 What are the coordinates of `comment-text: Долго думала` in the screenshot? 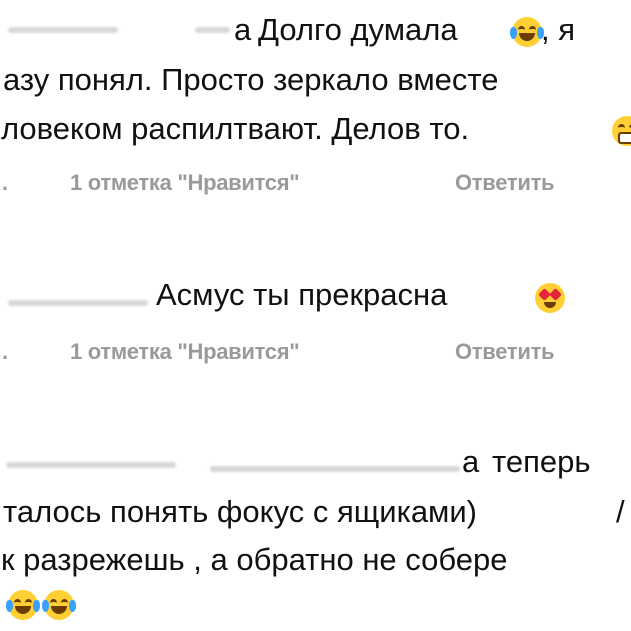 It's located at (358, 29).